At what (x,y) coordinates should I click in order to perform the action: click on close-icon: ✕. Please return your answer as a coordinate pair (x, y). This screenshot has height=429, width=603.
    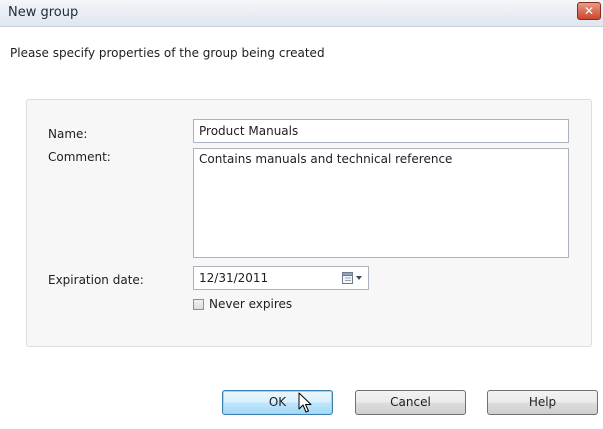
    Looking at the image, I should click on (589, 11).